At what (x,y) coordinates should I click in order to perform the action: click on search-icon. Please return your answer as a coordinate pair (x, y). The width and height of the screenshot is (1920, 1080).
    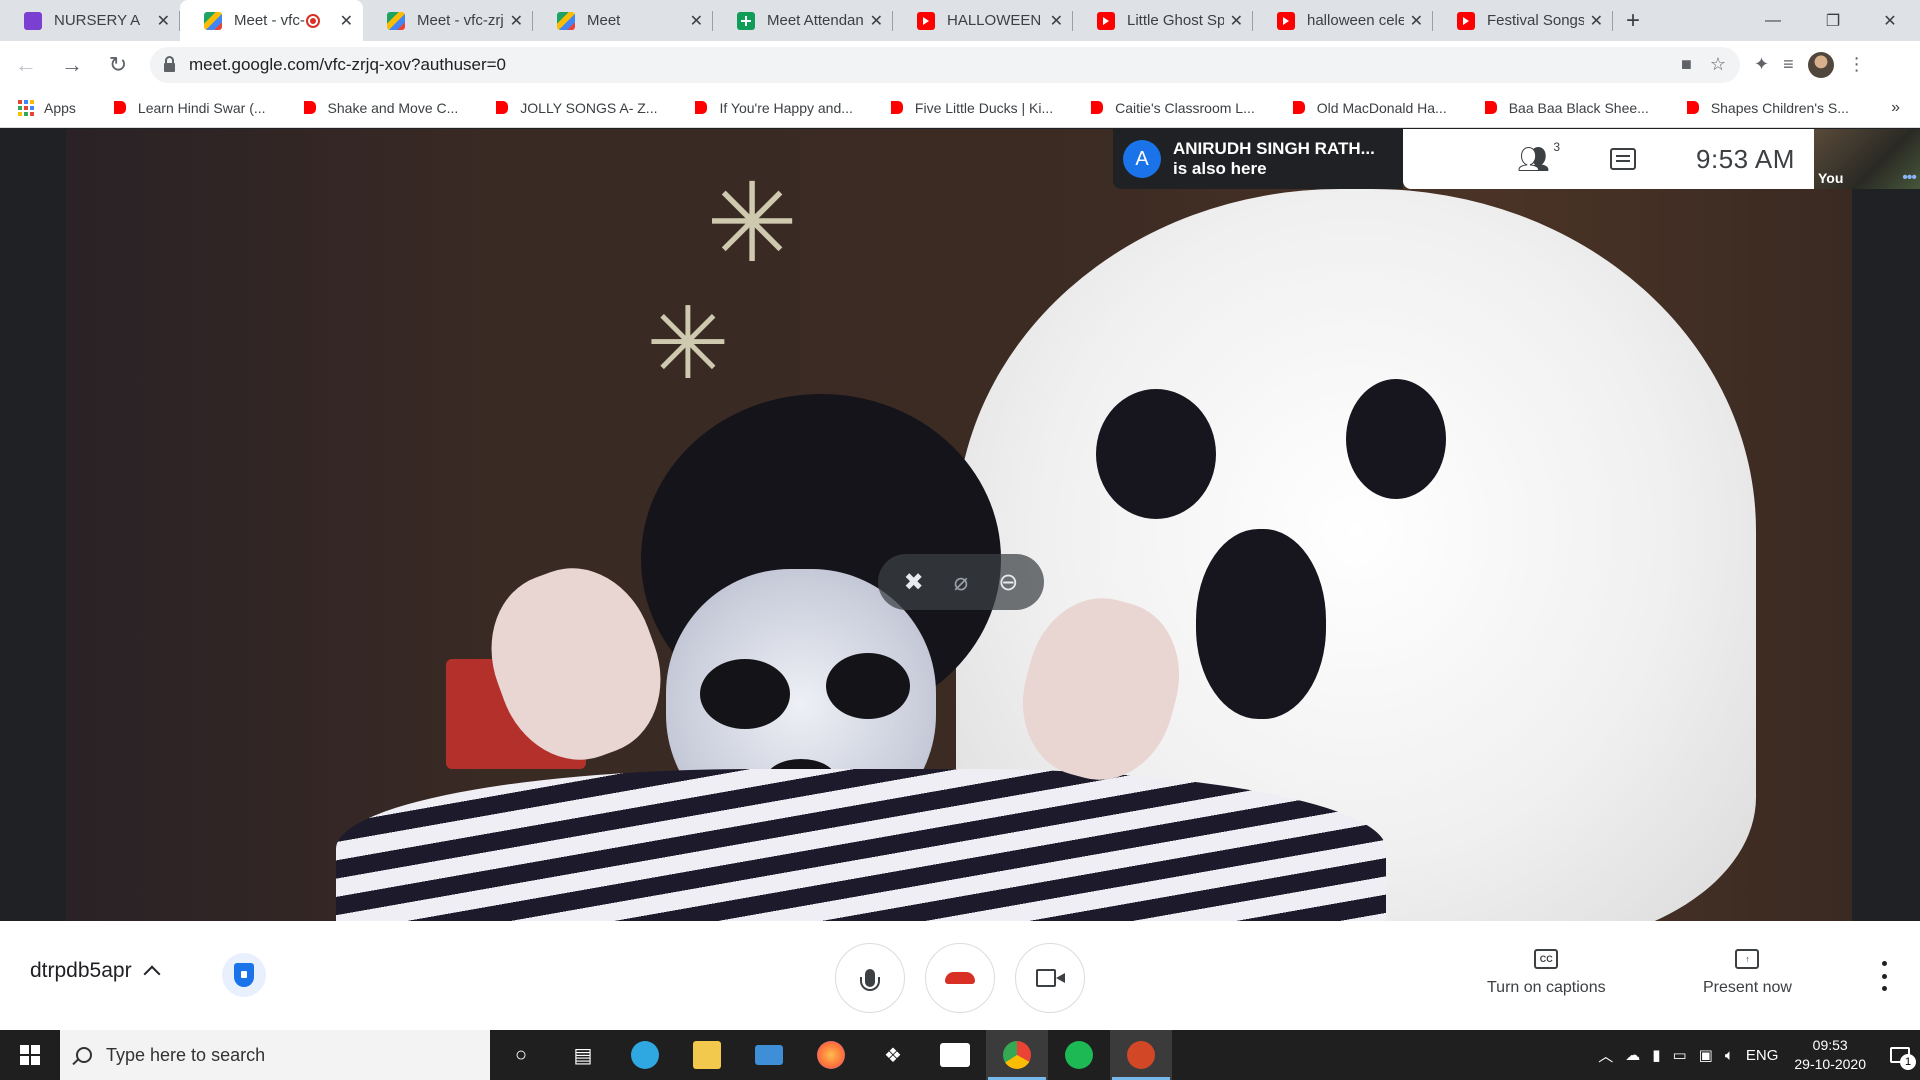
    Looking at the image, I should click on (84, 1055).